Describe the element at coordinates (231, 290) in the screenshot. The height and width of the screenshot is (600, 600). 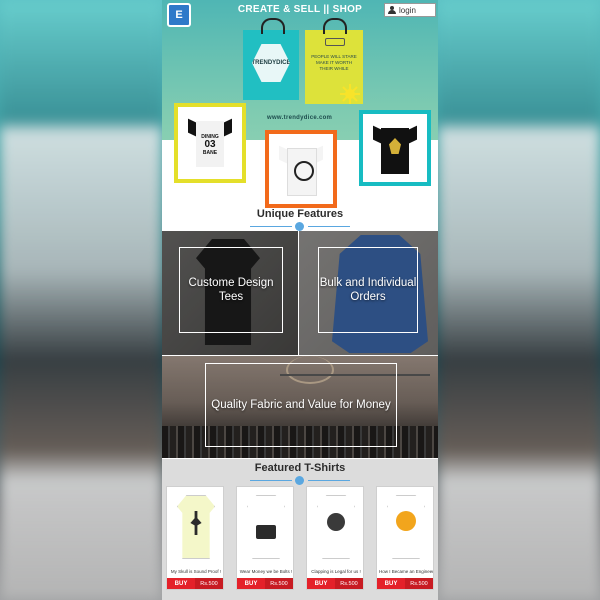
I see `feature-label-design: Custome Design Tees` at that location.